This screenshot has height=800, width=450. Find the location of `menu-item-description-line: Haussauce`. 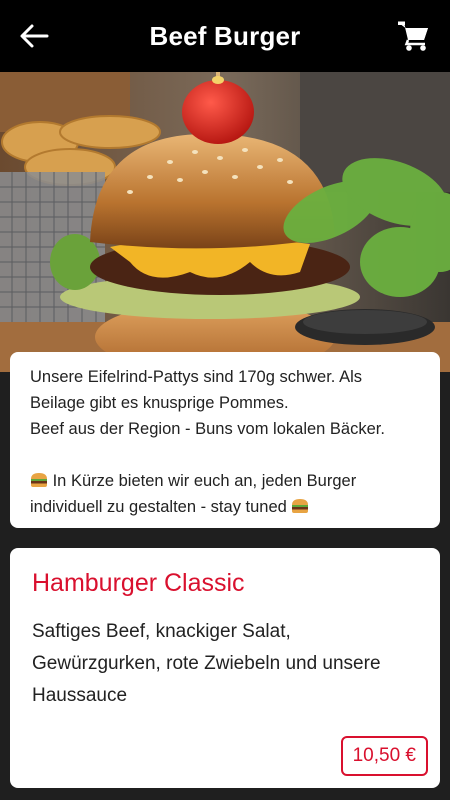

menu-item-description-line: Haussauce is located at coordinates (80, 695).